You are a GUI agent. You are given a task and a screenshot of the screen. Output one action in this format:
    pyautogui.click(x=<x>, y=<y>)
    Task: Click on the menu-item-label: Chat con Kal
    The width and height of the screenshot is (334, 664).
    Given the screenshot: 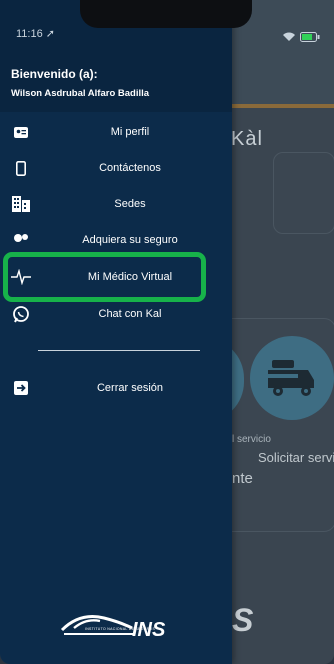 What is the action you would take?
    pyautogui.click(x=130, y=314)
    